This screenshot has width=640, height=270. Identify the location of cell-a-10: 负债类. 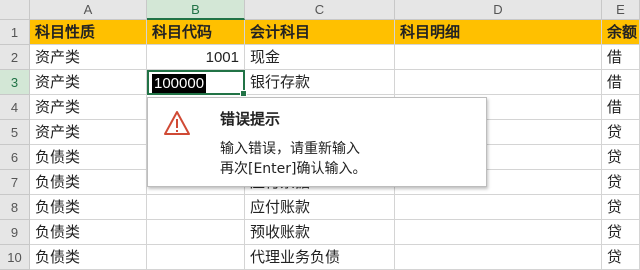
(88, 257).